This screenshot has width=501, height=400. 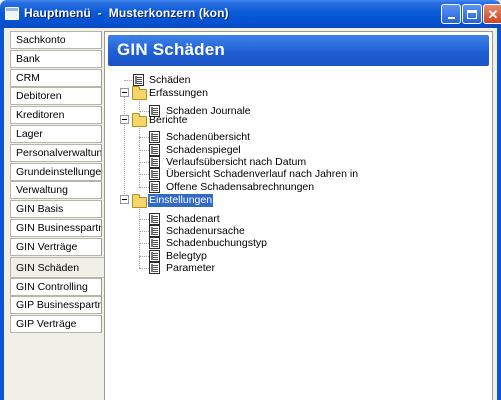 I want to click on nav-item-sachkonto: Sachkonto, so click(x=56, y=40).